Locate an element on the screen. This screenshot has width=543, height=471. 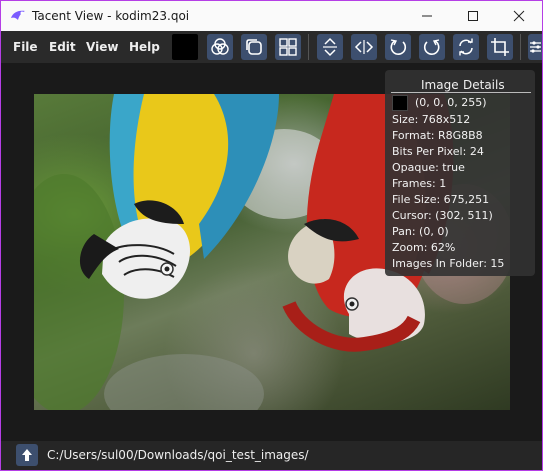
adjust-button is located at coordinates (535, 47).